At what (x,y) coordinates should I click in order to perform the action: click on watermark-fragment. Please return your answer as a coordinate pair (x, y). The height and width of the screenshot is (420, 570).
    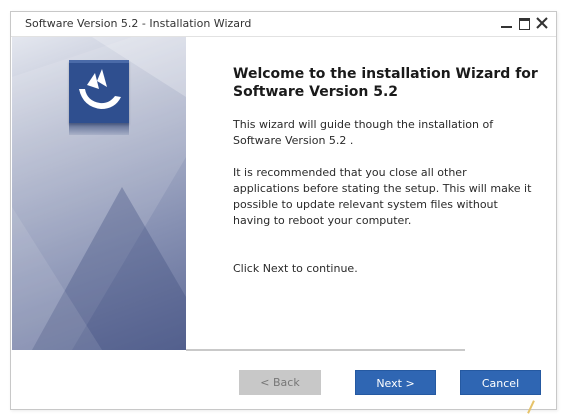
    Looking at the image, I should click on (509, 408).